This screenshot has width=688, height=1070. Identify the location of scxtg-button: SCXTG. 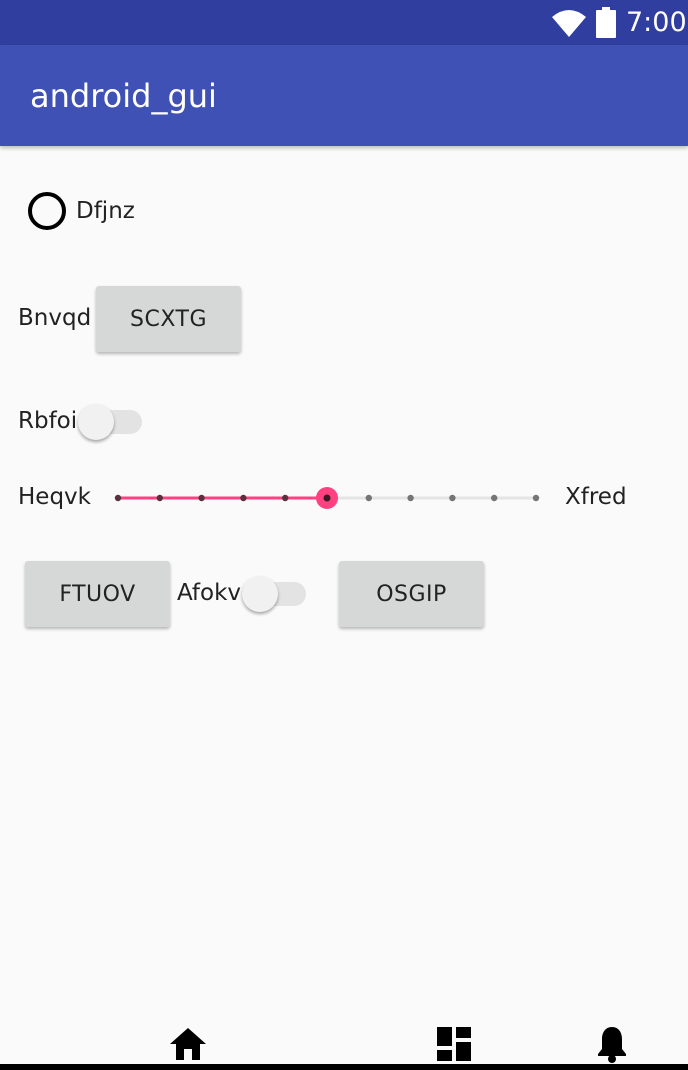
(168, 319).